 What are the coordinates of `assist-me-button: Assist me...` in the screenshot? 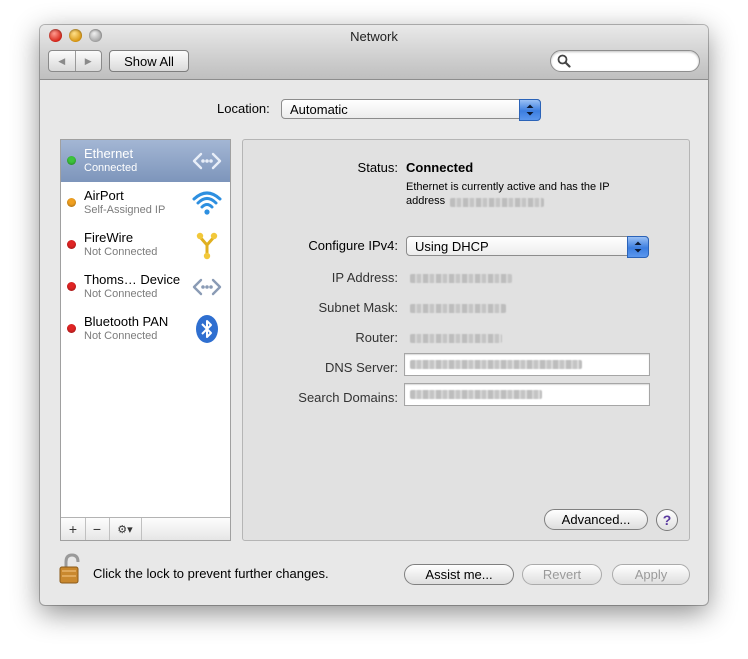 It's located at (459, 574).